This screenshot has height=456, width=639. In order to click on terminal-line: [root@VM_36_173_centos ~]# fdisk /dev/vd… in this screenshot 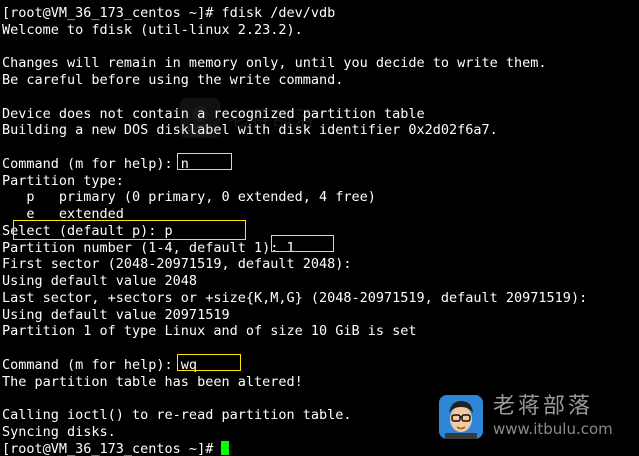, I will do `click(169, 13)`.